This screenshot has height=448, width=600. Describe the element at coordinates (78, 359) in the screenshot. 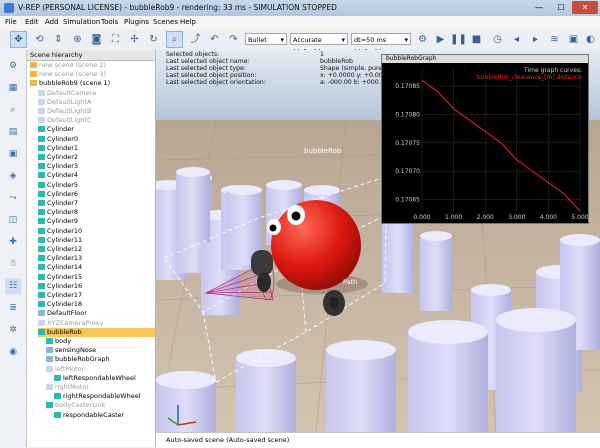

I see `hierarchy-item: bubbleRobGraph` at that location.